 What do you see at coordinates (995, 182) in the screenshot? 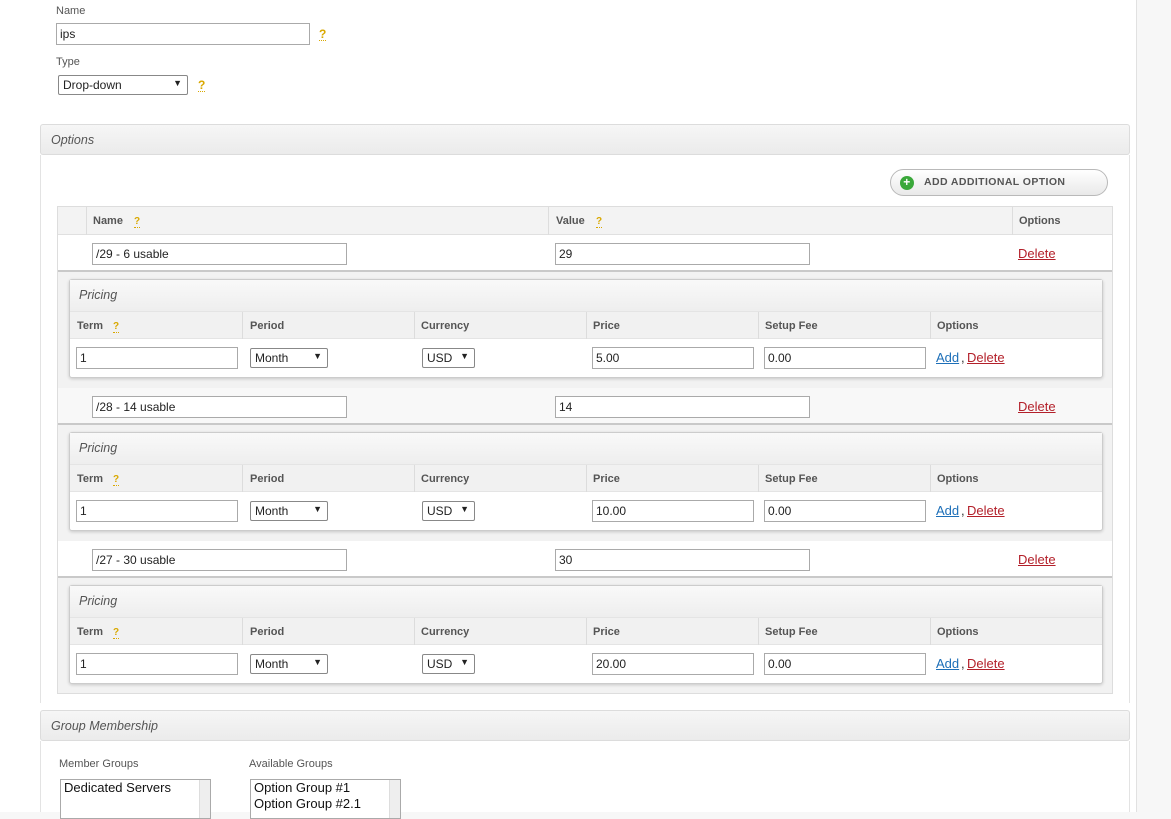
I see `add-additional-option-label: ADD ADDITIONAL OPTION` at bounding box center [995, 182].